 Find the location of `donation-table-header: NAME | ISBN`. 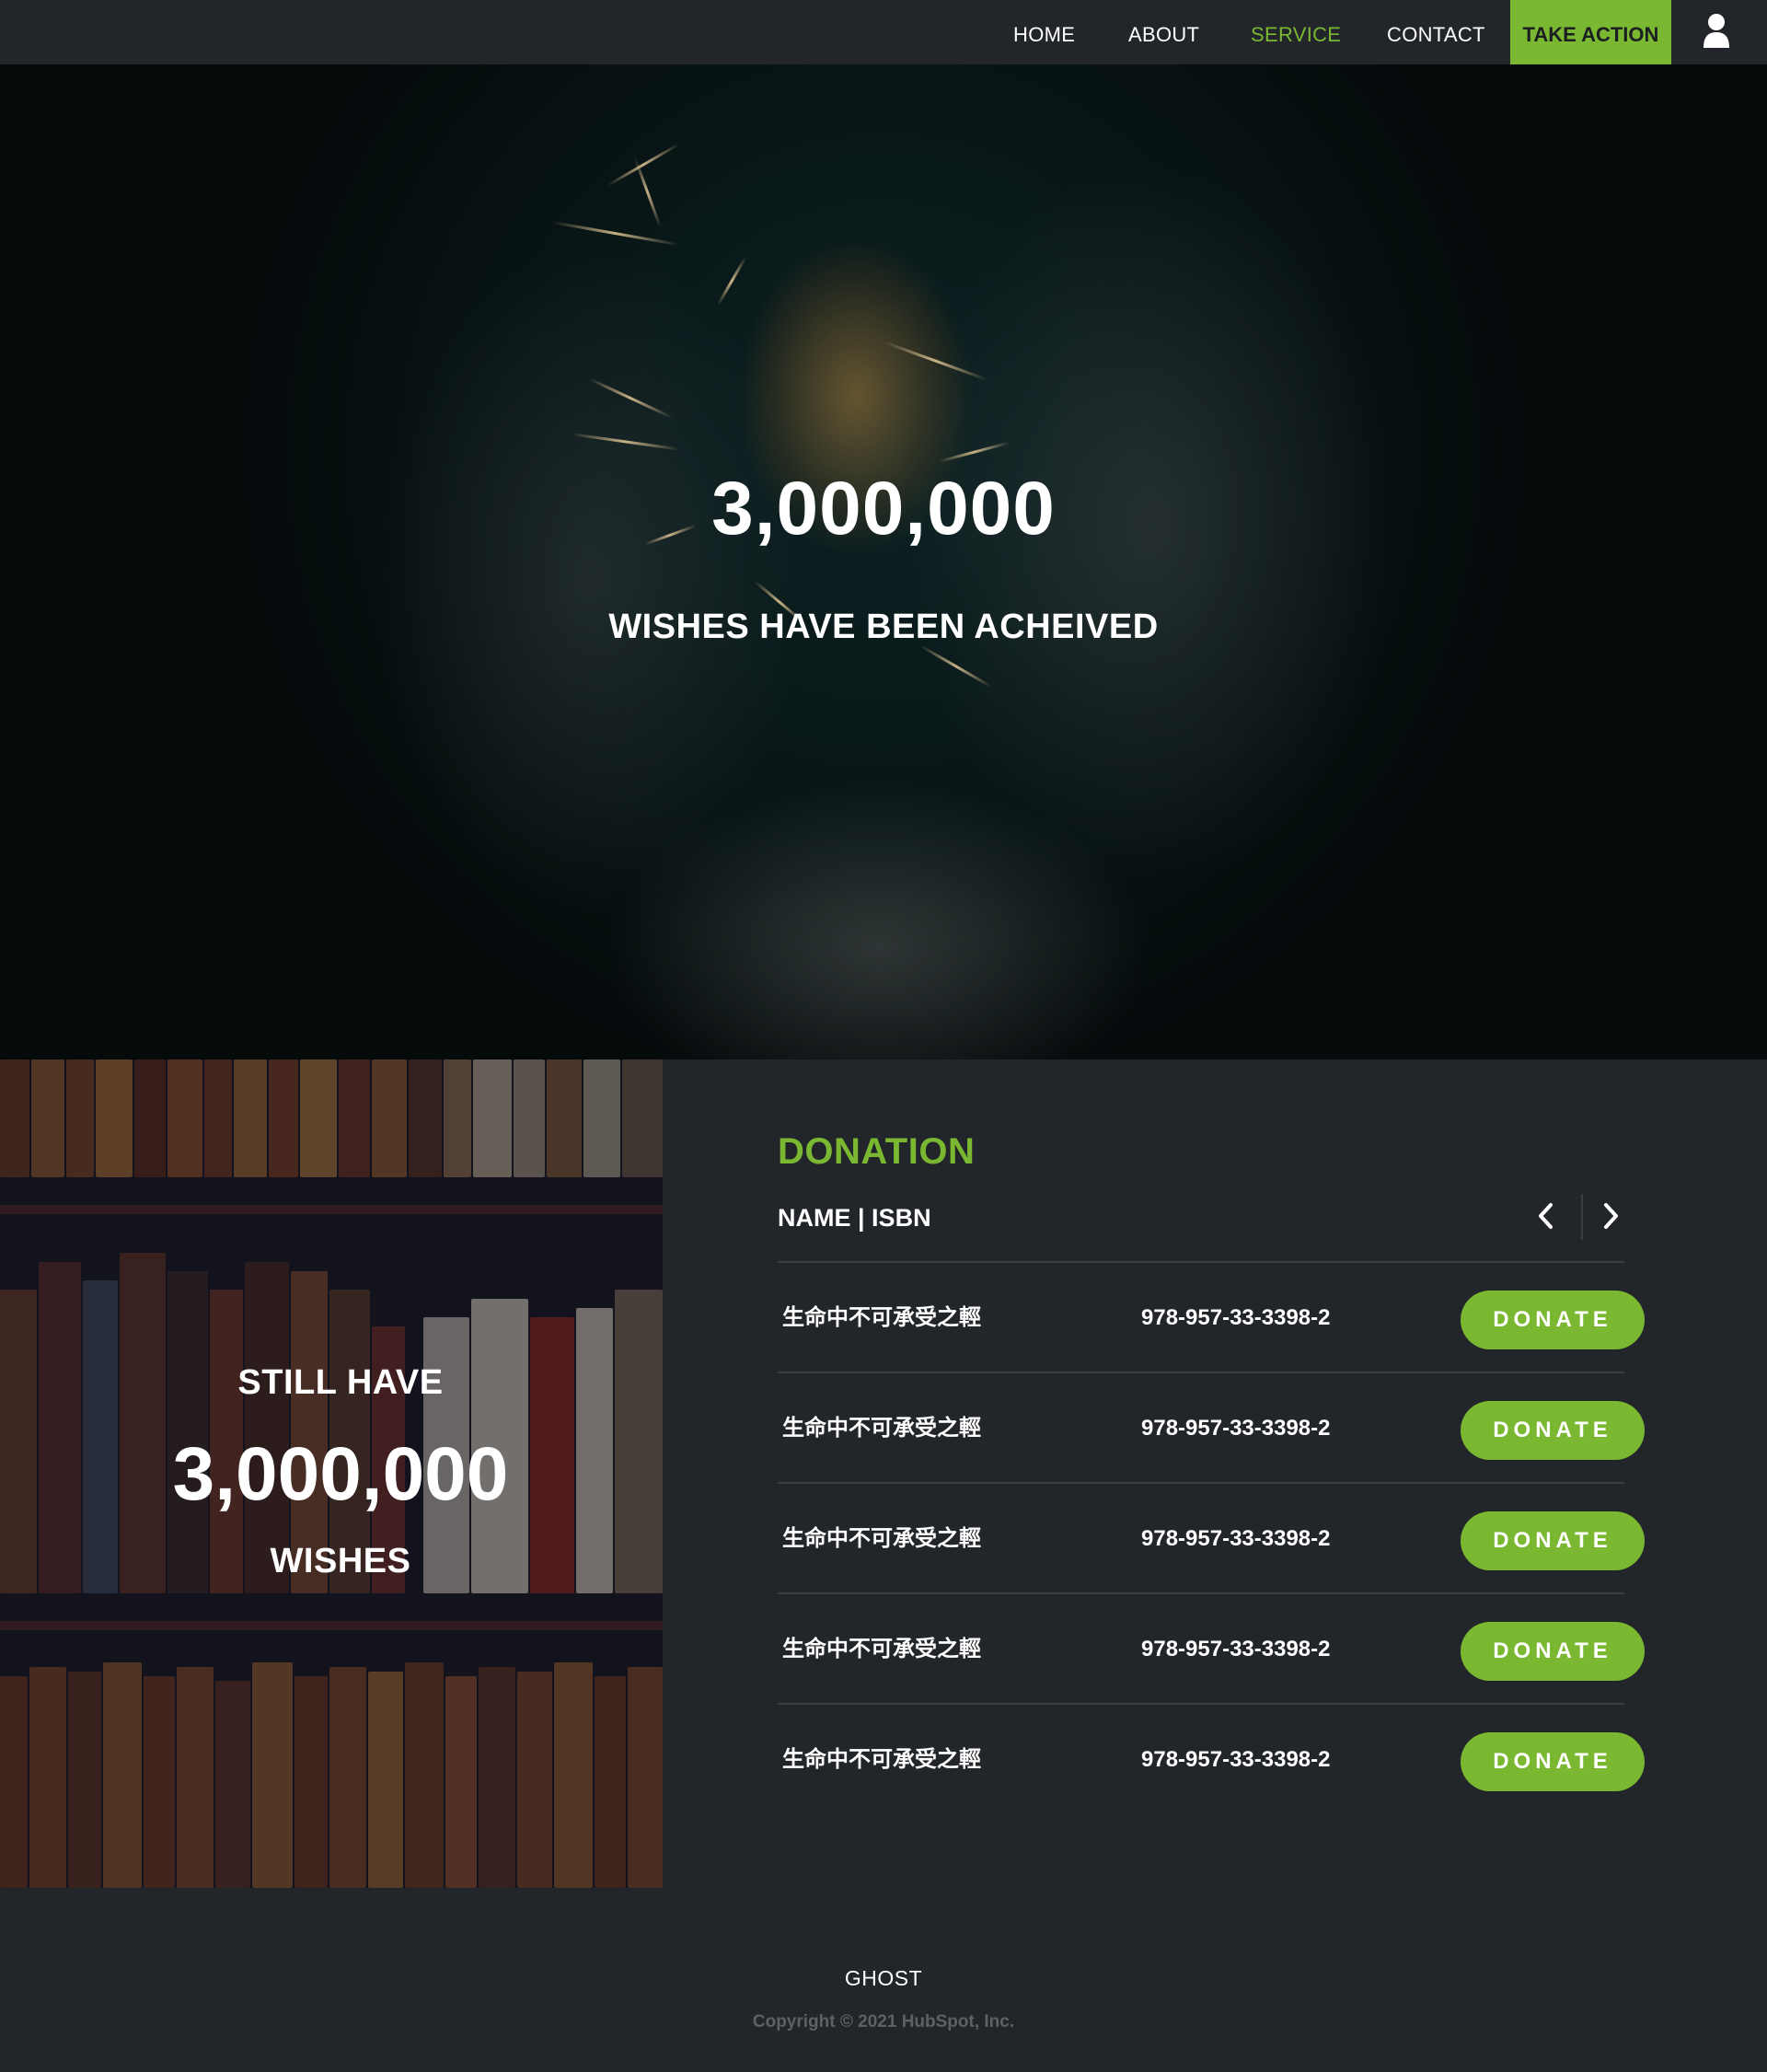

donation-table-header: NAME | ISBN is located at coordinates (854, 1218).